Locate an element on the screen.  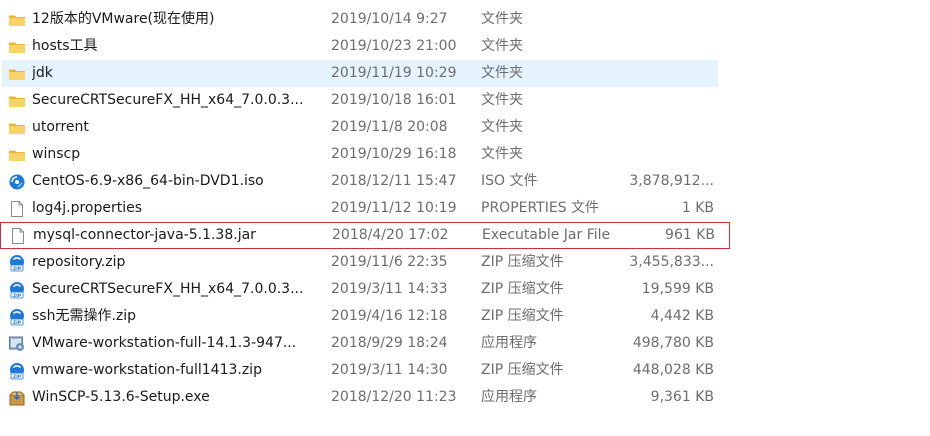
file-date-modified: 2019/11/19 10:29 is located at coordinates (394, 73).